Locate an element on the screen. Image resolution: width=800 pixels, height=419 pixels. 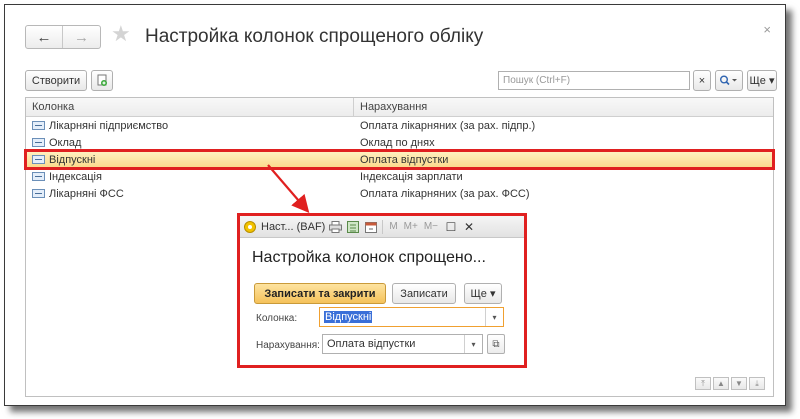
row-column-cell: Оклад is located at coordinates (190, 142).